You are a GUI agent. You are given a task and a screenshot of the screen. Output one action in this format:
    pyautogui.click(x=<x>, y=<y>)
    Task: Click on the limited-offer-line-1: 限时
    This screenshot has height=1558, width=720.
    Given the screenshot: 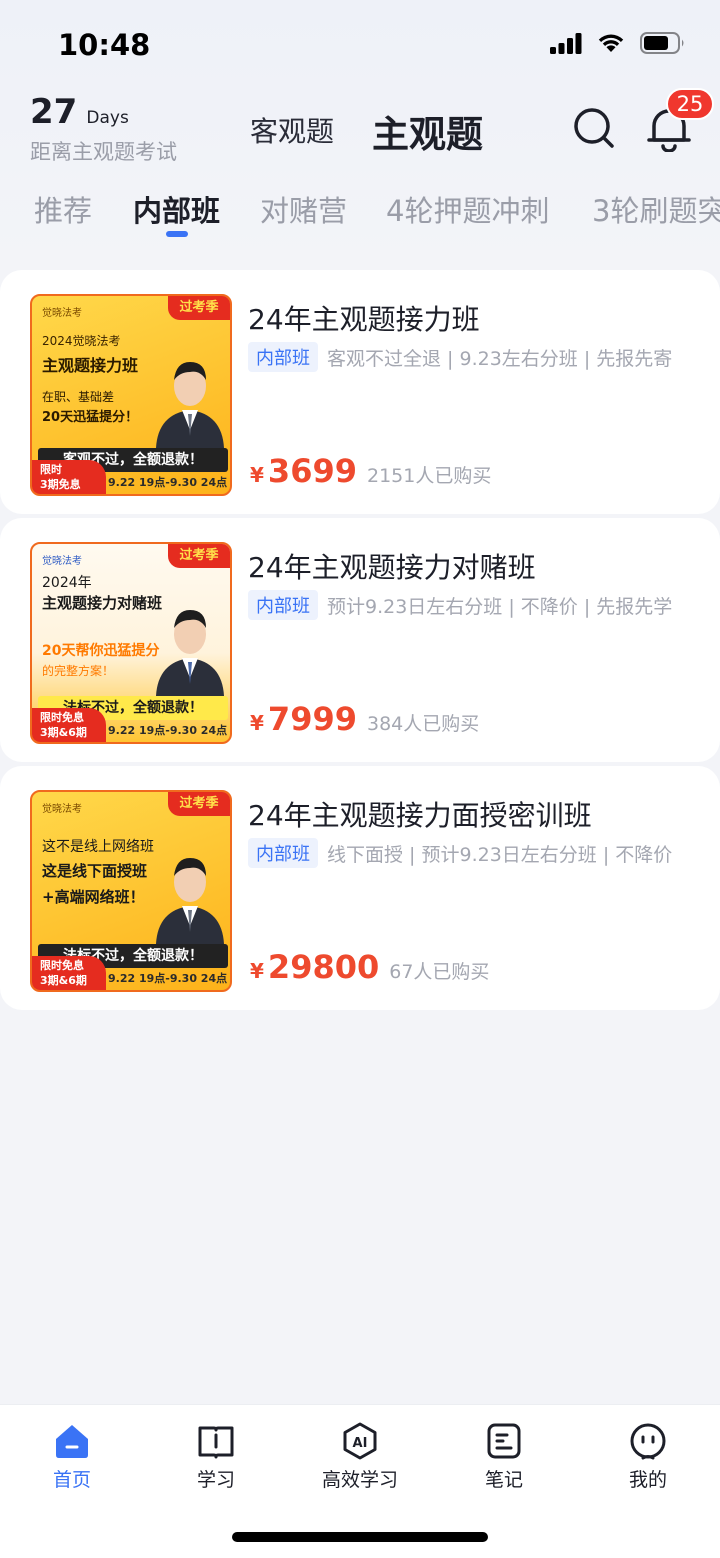 What is the action you would take?
    pyautogui.click(x=51, y=469)
    